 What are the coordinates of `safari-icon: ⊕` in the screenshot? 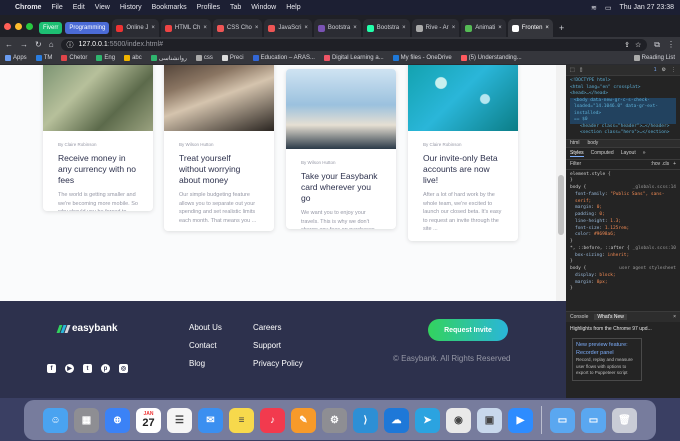 It's located at (117, 420).